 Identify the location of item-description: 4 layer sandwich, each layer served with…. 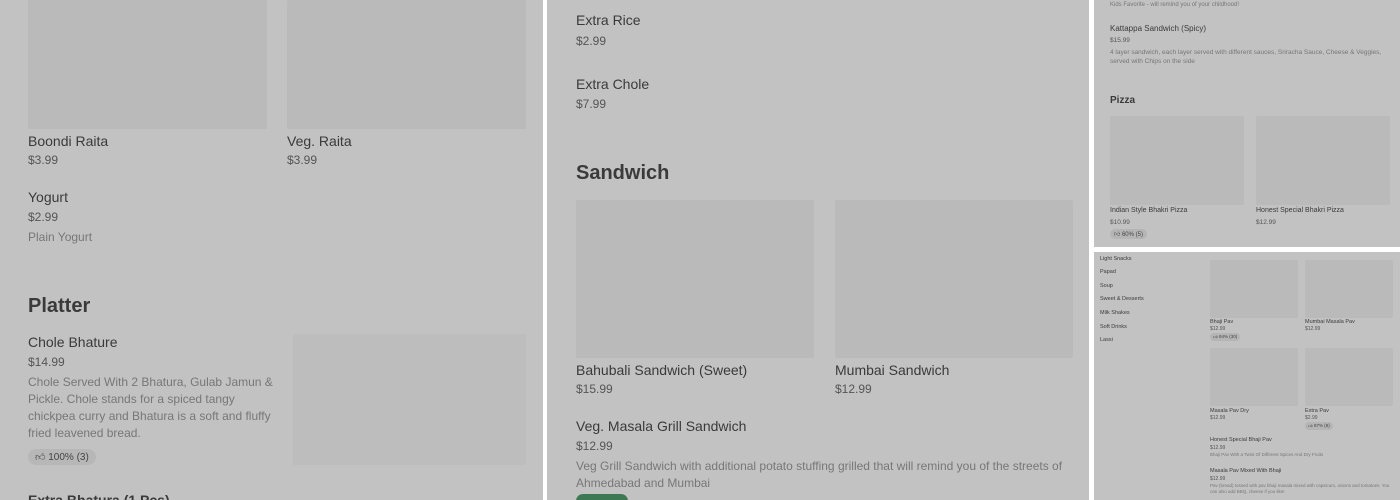
(1246, 57).